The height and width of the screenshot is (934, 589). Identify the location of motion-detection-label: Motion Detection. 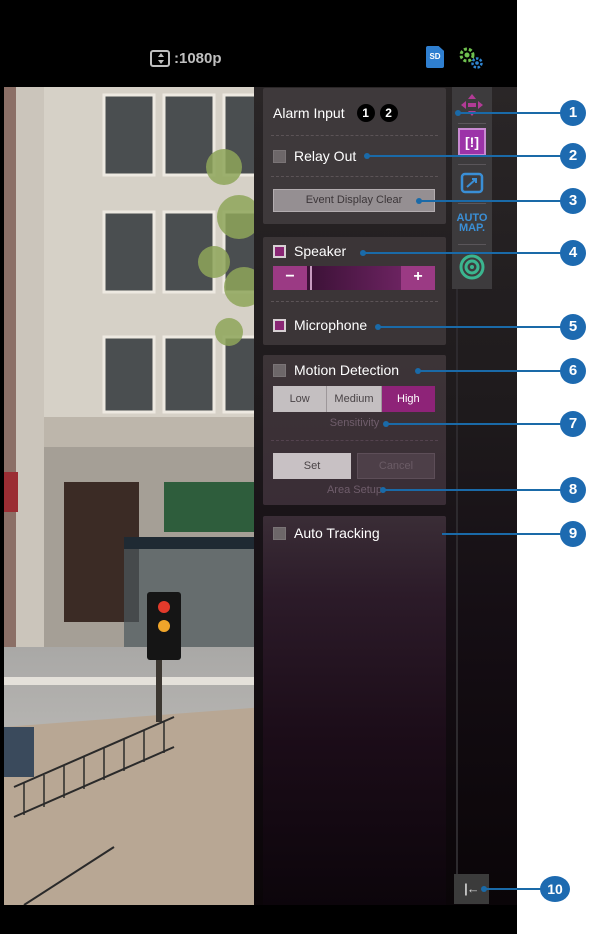
(347, 370).